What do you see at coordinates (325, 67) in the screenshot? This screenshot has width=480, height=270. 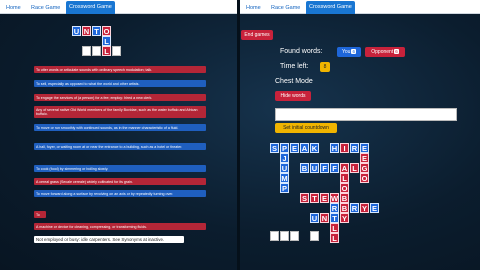 I see `time-left-value: 8` at bounding box center [325, 67].